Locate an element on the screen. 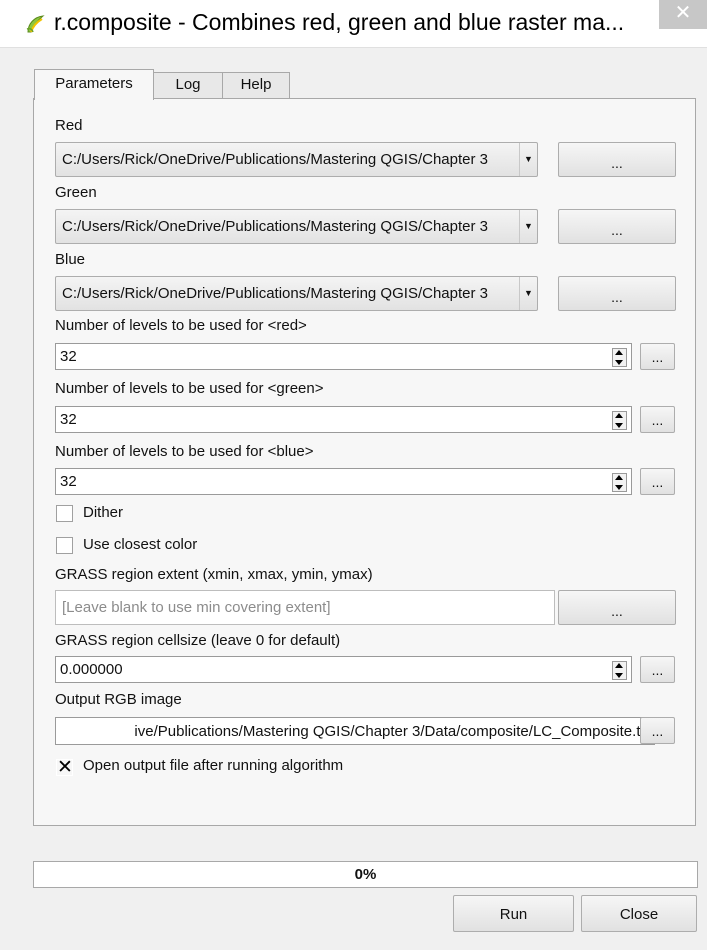  levels-green-value: 32 is located at coordinates (68, 419).